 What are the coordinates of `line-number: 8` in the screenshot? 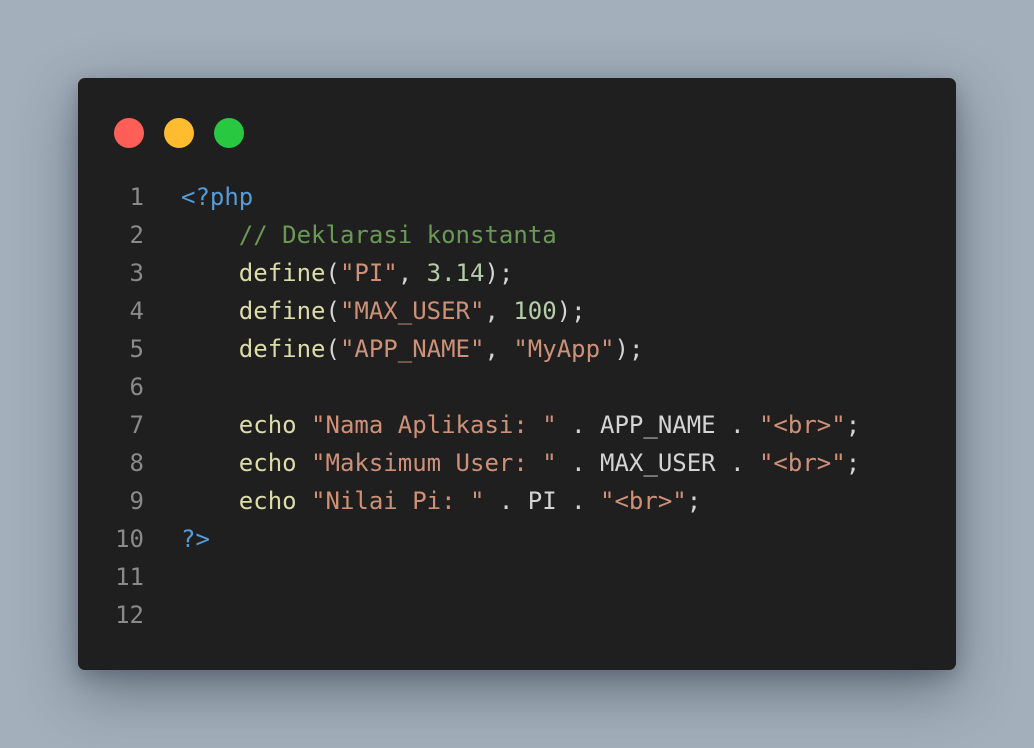 It's located at (136, 463).